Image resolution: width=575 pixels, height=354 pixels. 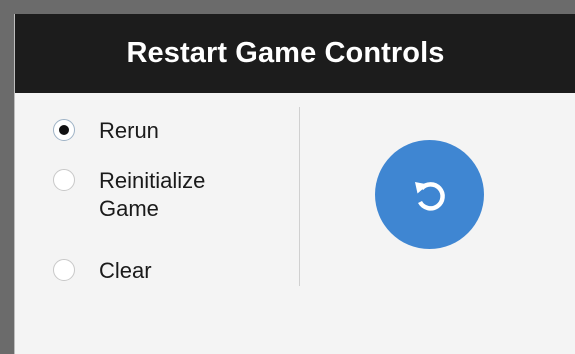 What do you see at coordinates (64, 130) in the screenshot?
I see `rerun-radio` at bounding box center [64, 130].